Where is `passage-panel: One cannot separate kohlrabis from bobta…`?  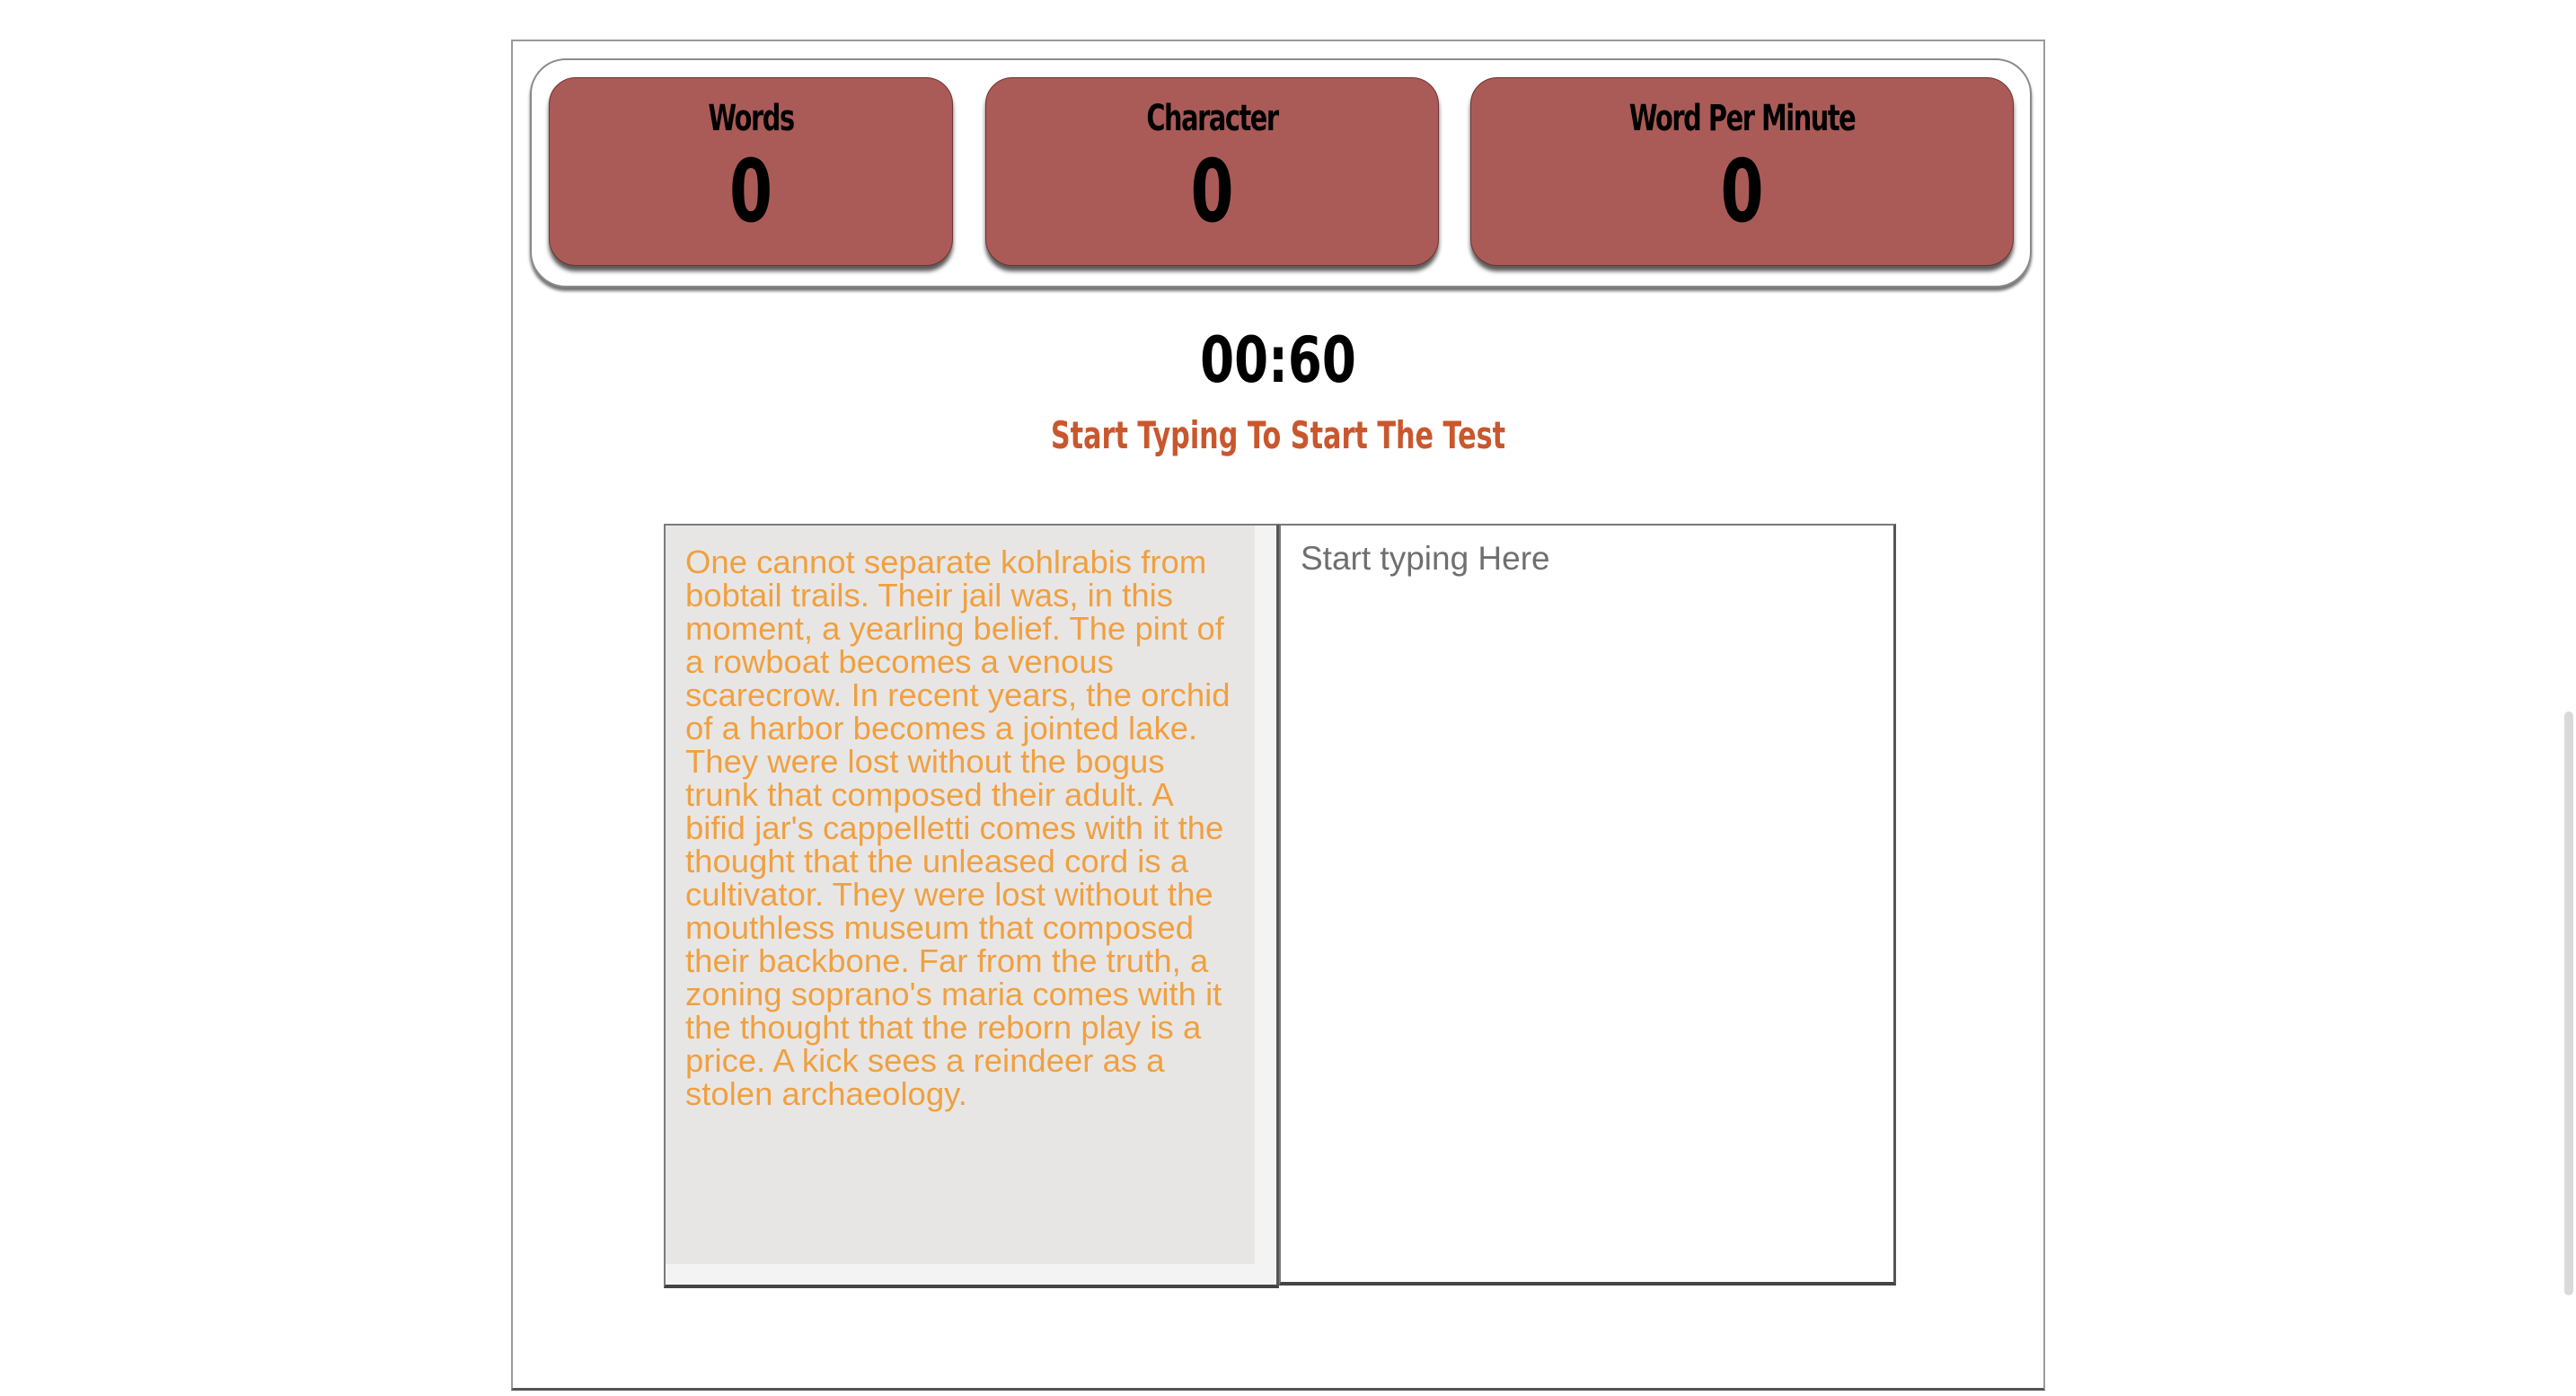 passage-panel: One cannot separate kohlrabis from bobta… is located at coordinates (971, 906).